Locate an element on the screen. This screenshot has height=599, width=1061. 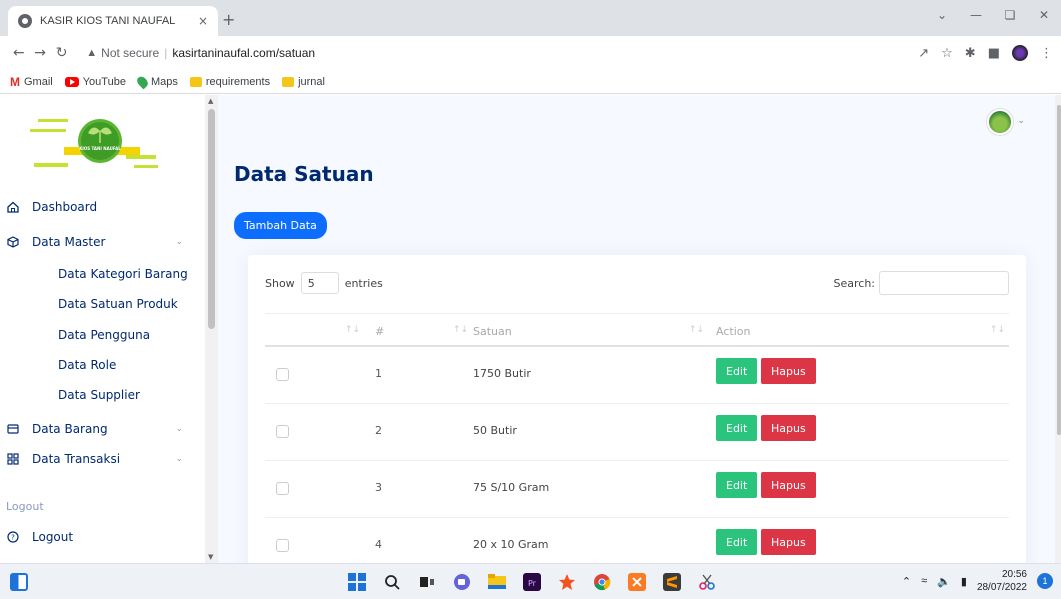
clock: 20:56 28/07/2022 is located at coordinates (1002, 581).